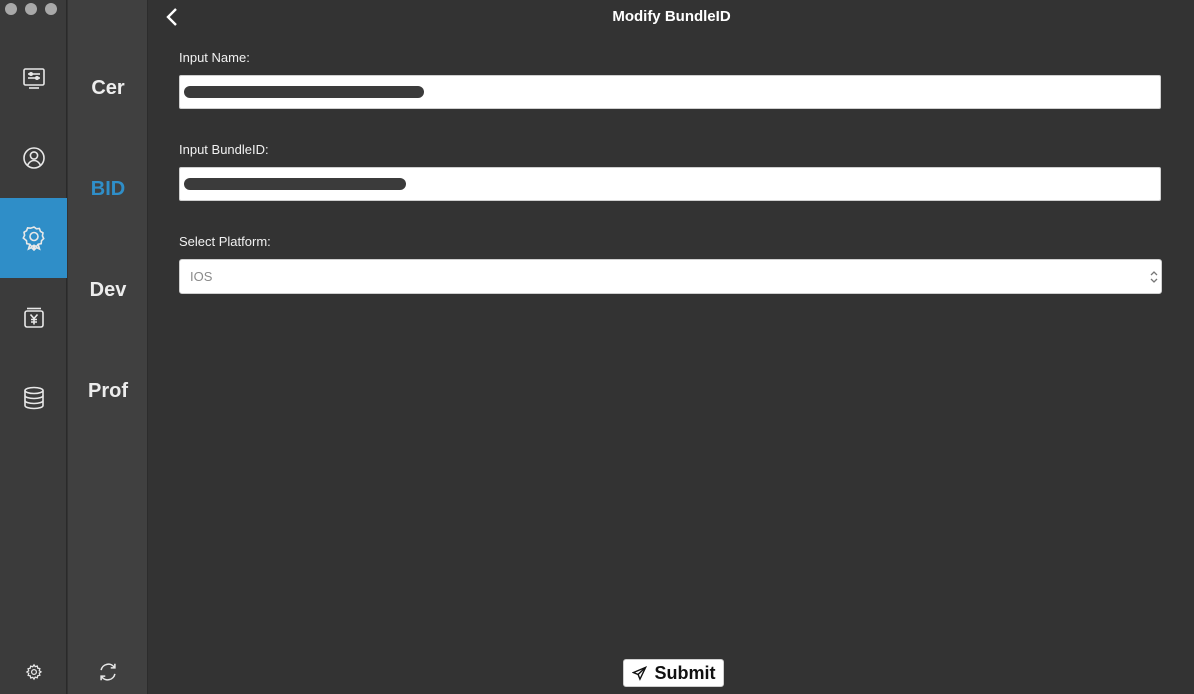 The width and height of the screenshot is (1194, 694). I want to click on settings-button, so click(33, 672).